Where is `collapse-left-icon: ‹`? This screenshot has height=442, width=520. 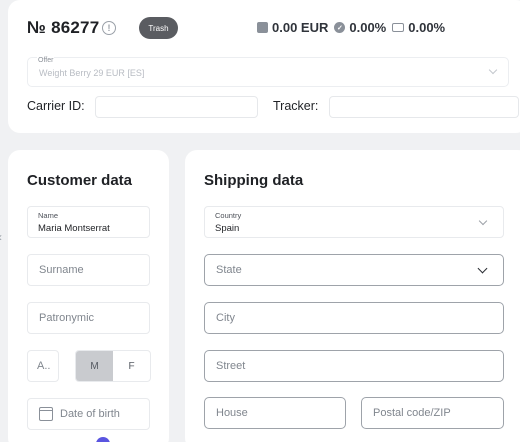 collapse-left-icon: ‹ is located at coordinates (1, 237).